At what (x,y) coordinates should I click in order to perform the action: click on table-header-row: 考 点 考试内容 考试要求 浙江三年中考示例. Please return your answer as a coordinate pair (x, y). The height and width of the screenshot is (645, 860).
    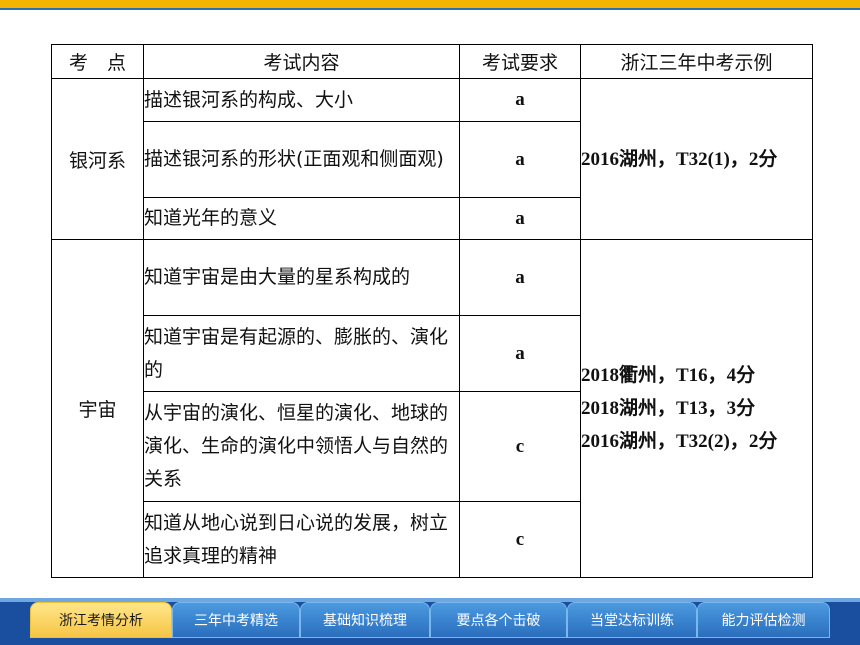
    Looking at the image, I should click on (432, 61).